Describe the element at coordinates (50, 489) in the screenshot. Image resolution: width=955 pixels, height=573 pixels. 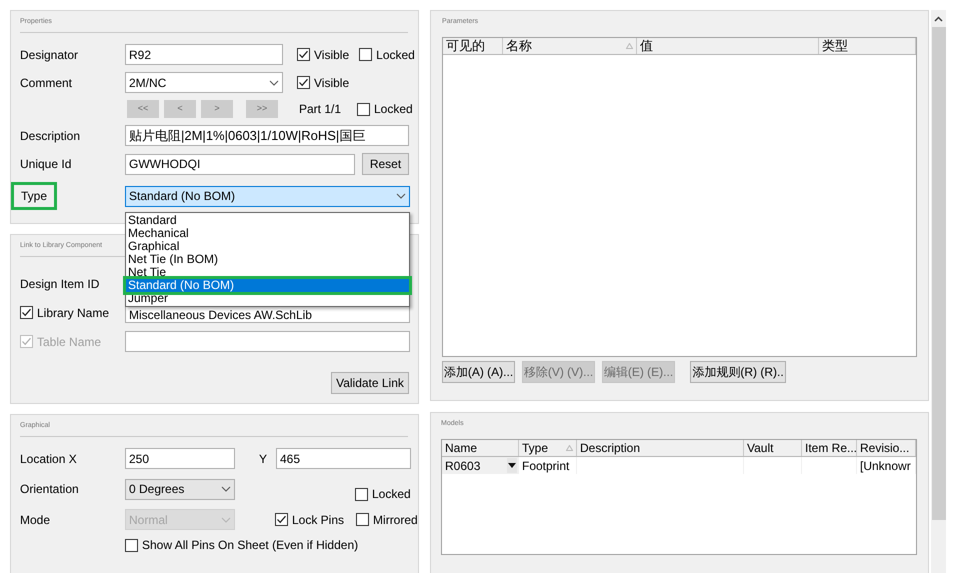
I see `field-label: Orientation` at that location.